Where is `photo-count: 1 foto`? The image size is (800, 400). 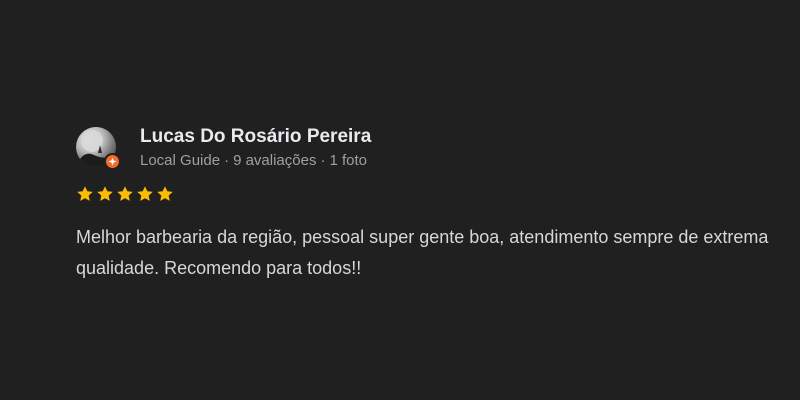
photo-count: 1 foto is located at coordinates (348, 160).